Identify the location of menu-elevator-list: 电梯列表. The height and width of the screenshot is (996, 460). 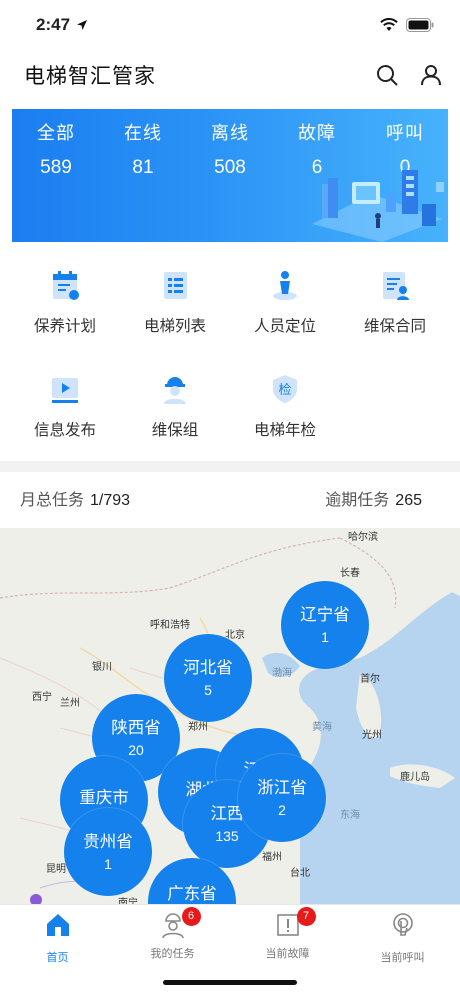
(175, 302).